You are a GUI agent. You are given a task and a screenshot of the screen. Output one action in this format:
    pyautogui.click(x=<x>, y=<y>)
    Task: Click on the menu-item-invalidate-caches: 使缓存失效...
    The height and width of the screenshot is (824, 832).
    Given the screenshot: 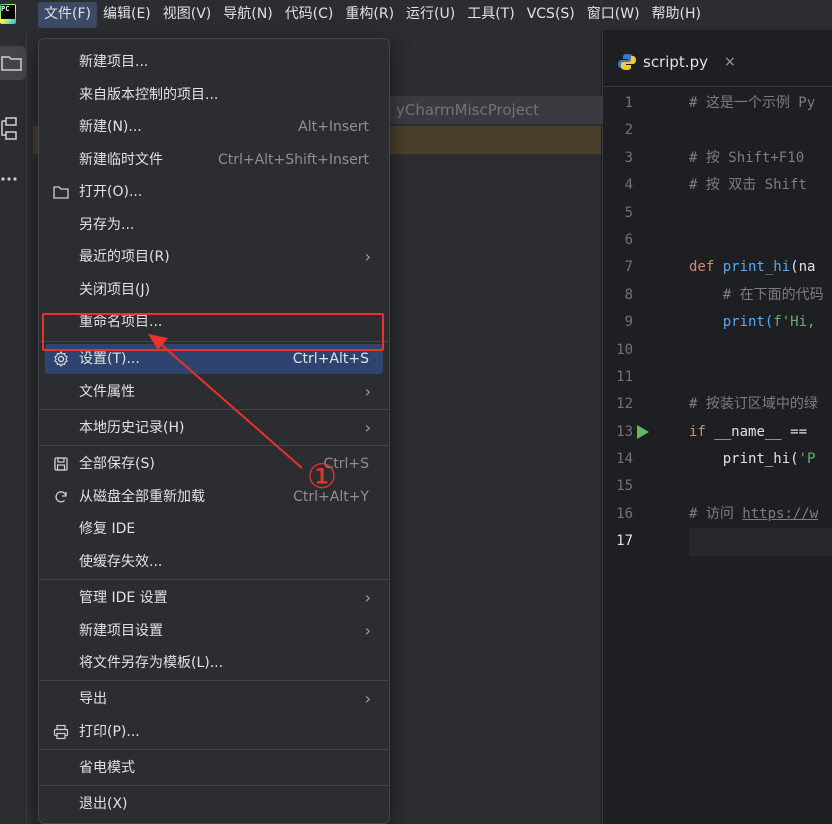 What is the action you would take?
    pyautogui.click(x=214, y=562)
    